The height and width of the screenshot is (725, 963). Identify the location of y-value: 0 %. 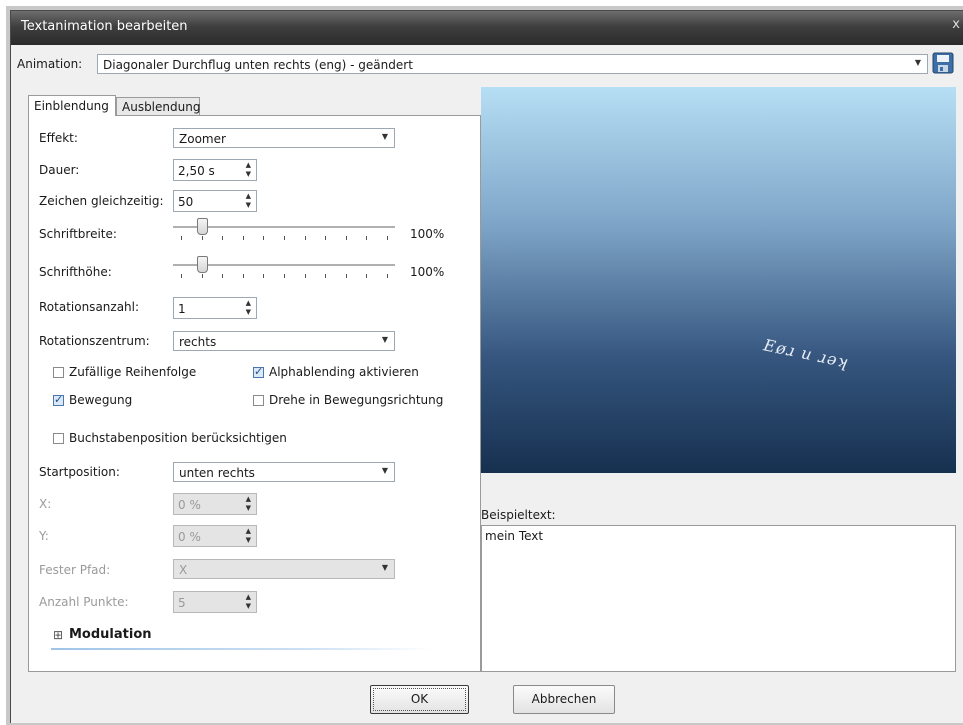
(189, 537).